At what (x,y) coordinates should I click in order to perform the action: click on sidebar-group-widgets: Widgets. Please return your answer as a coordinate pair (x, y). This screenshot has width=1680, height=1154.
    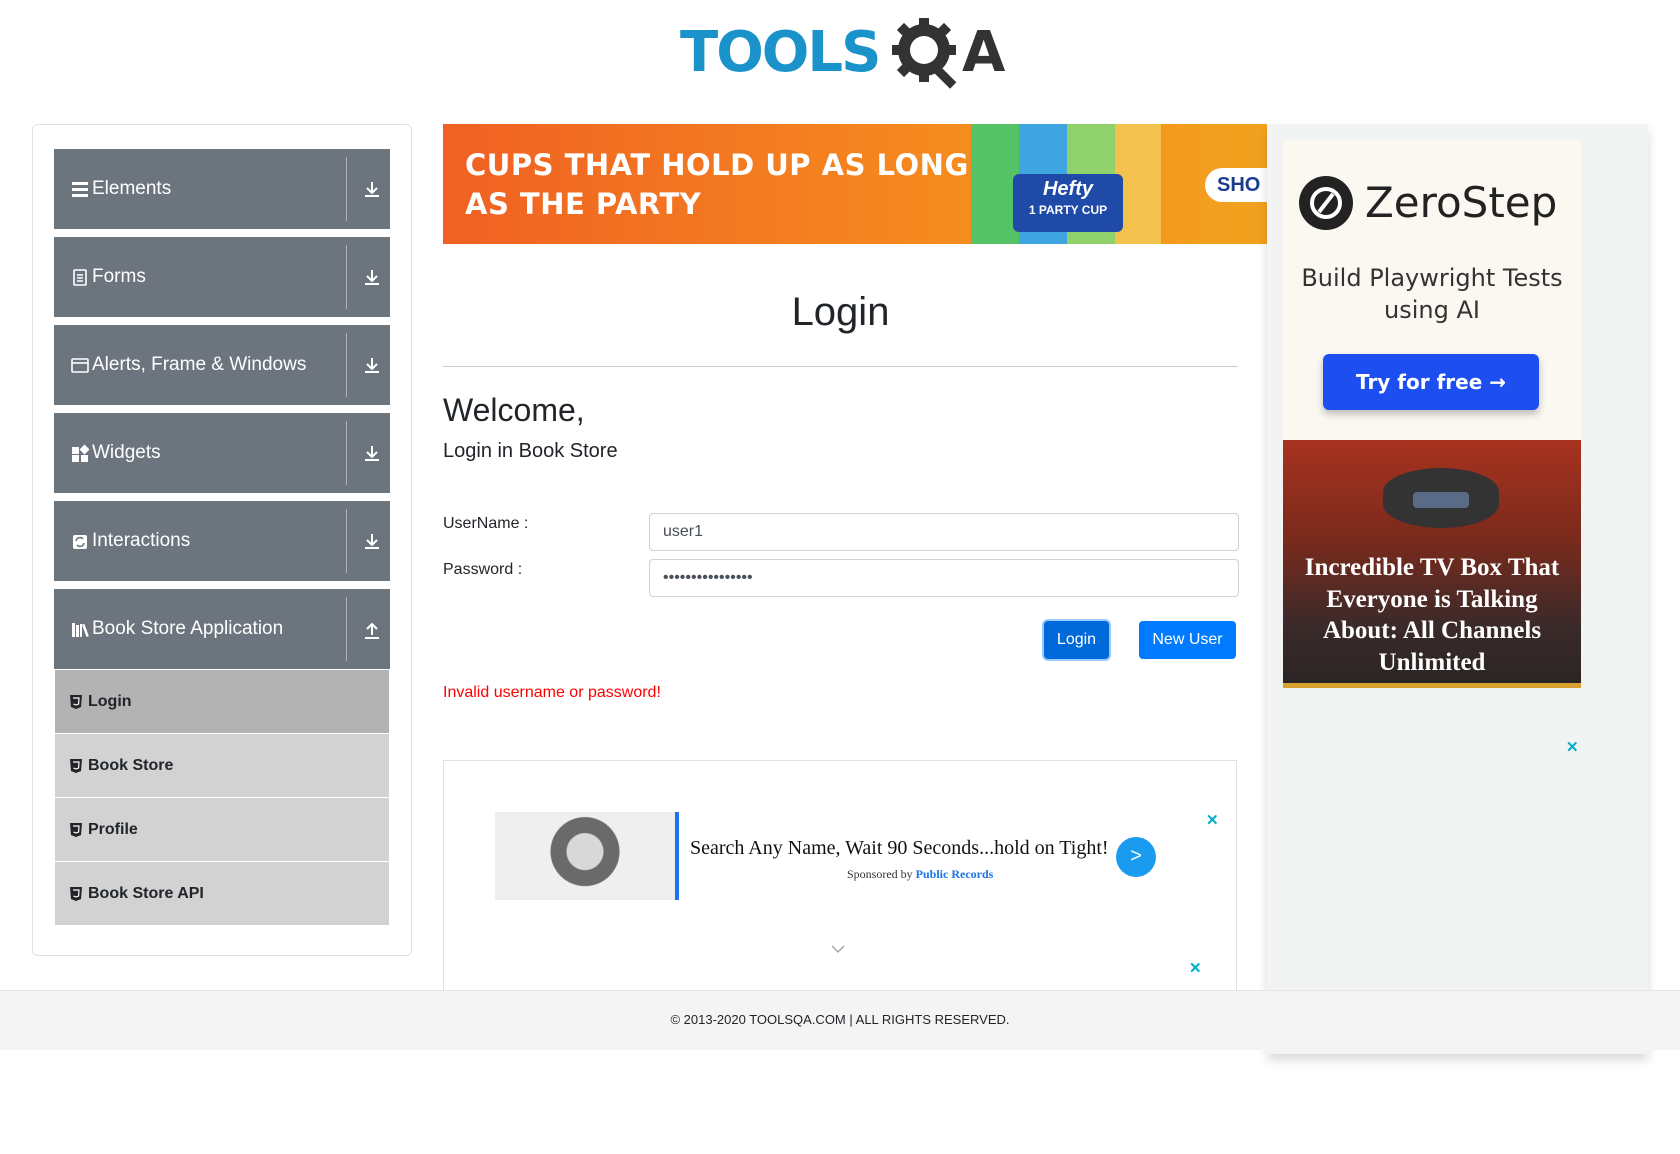
    Looking at the image, I should click on (222, 453).